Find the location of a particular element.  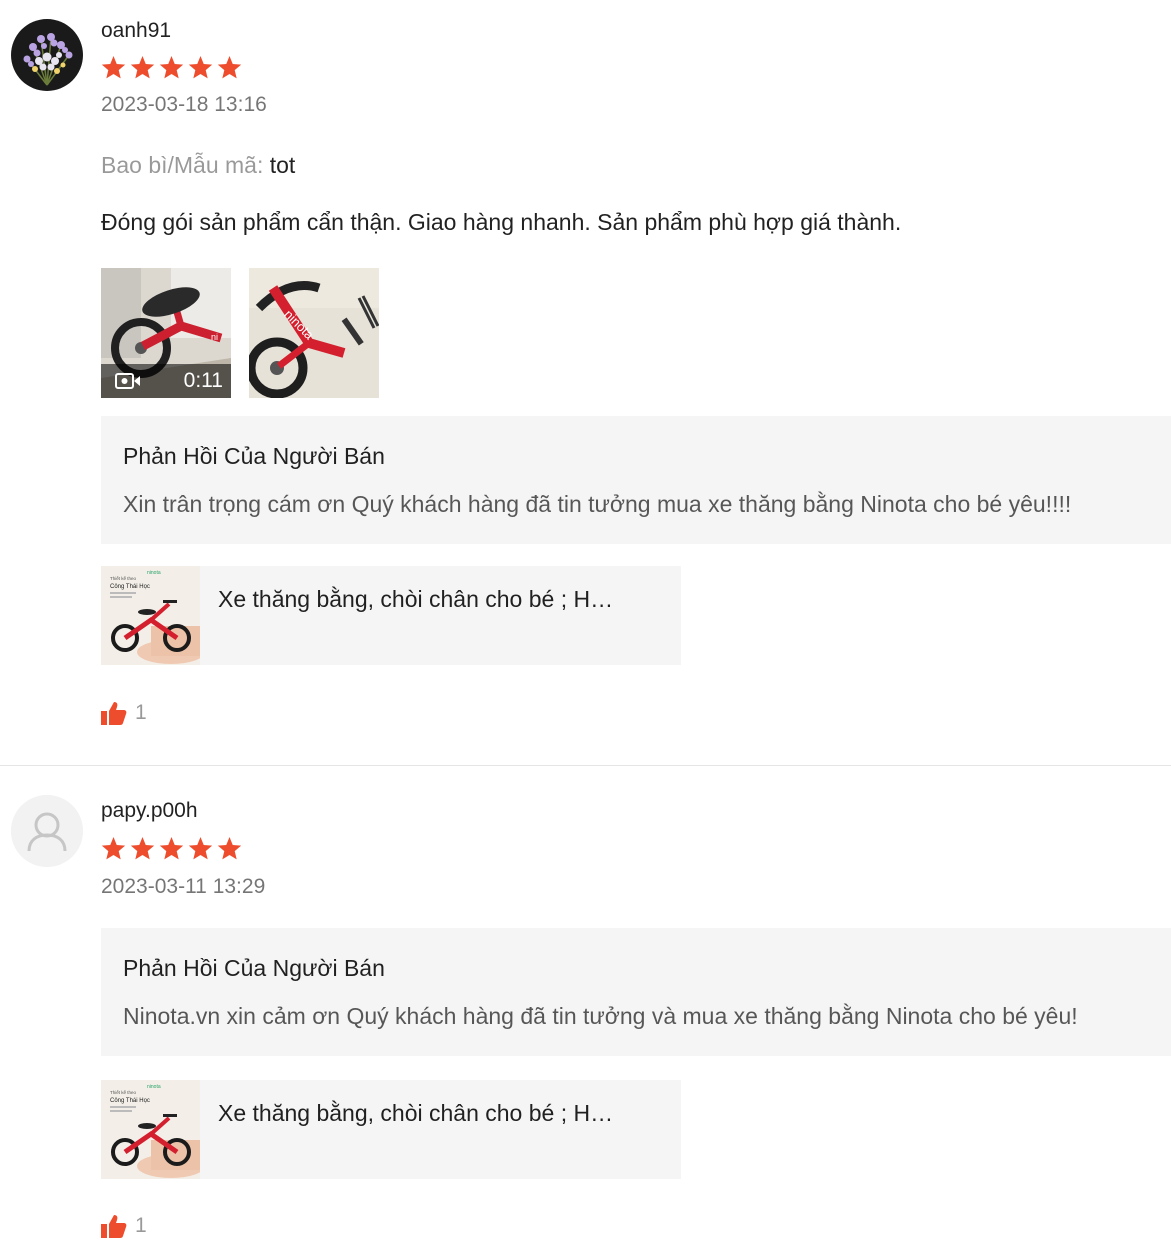

review-attribute: Bao bì/Mẫu mã: tot is located at coordinates (198, 165).